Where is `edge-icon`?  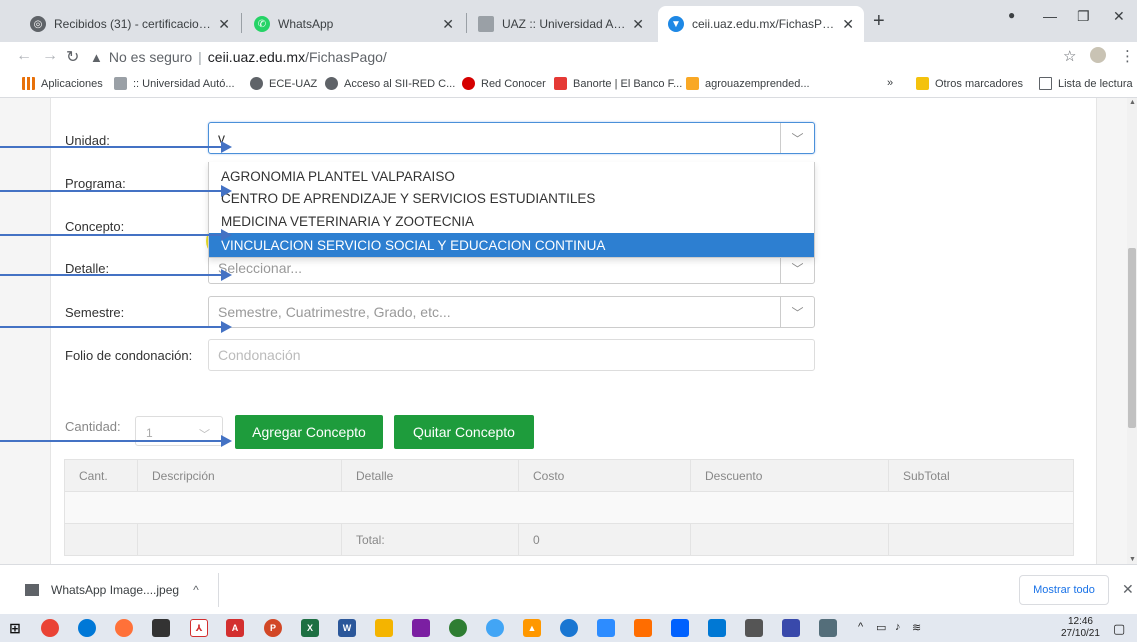
edge-icon is located at coordinates (87, 628).